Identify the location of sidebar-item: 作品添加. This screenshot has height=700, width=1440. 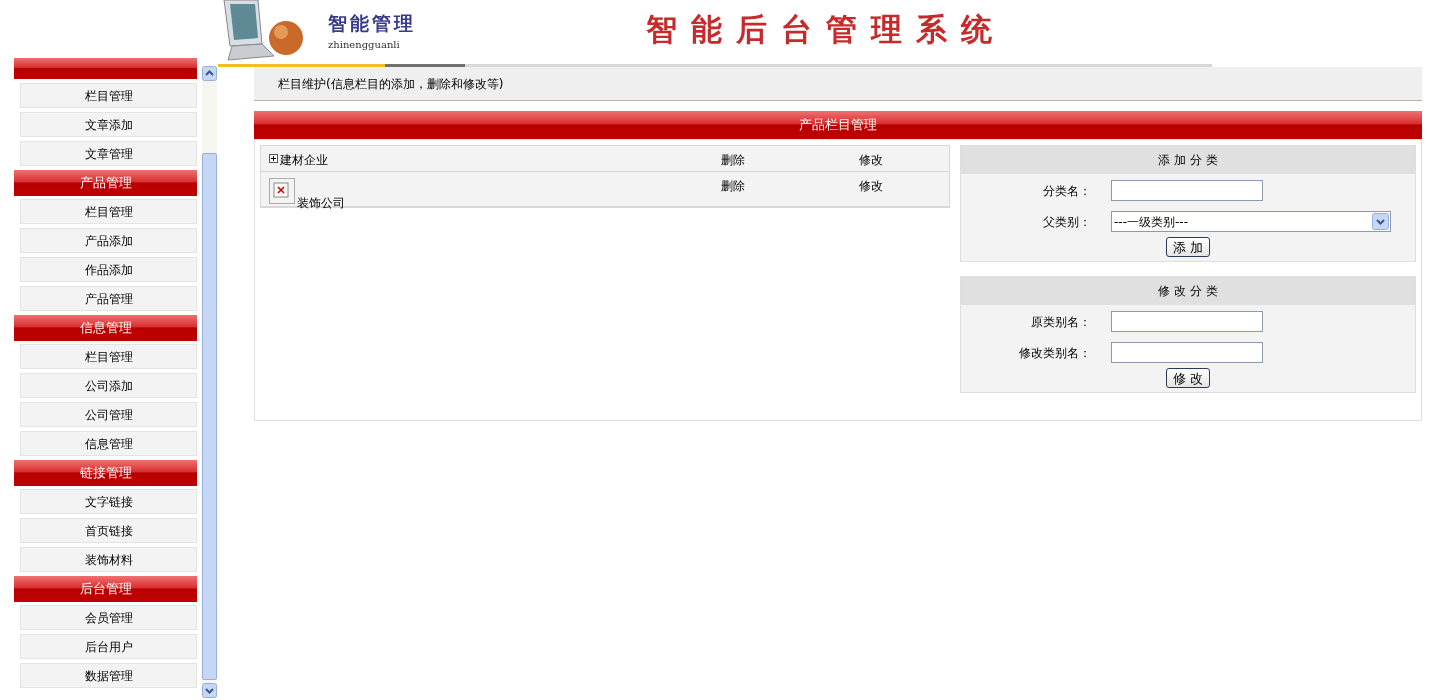
(108, 269).